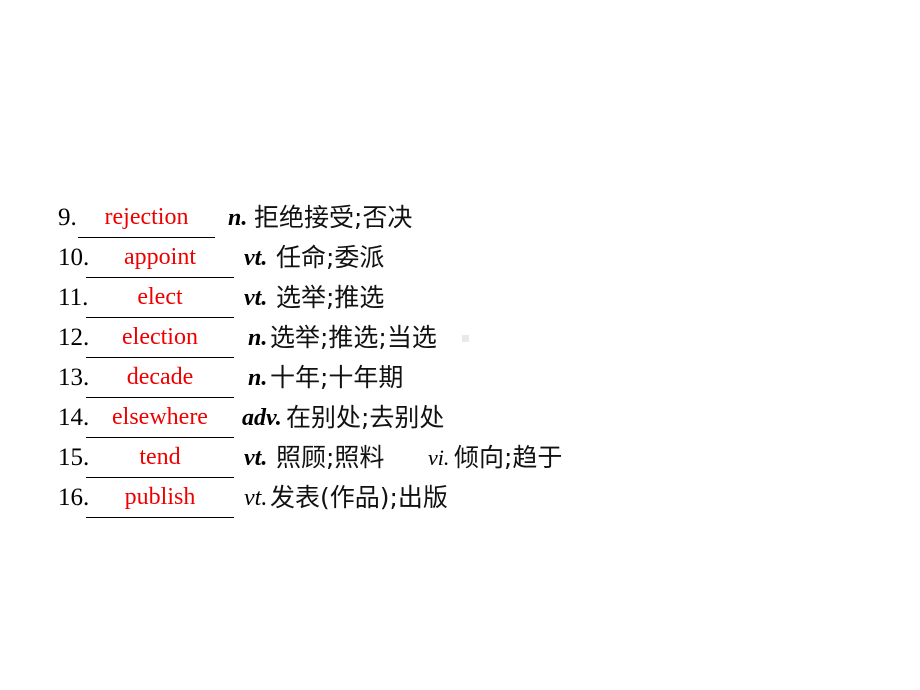 The height and width of the screenshot is (690, 920). I want to click on chinese-gloss: 十年;十年期, so click(337, 377).